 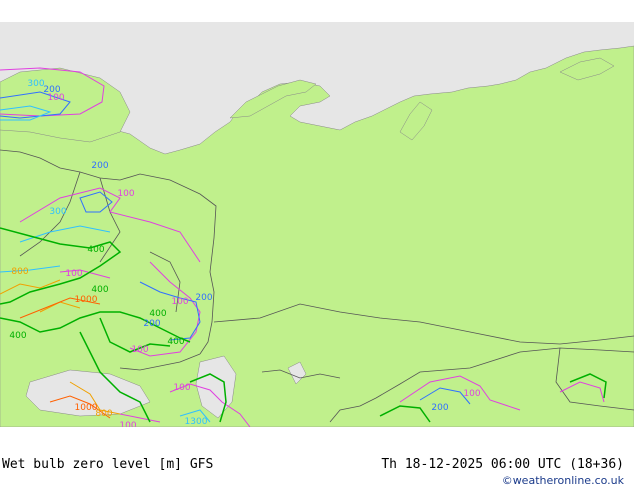 What do you see at coordinates (196, 422) in the screenshot?
I see `contour-label: 1300` at bounding box center [196, 422].